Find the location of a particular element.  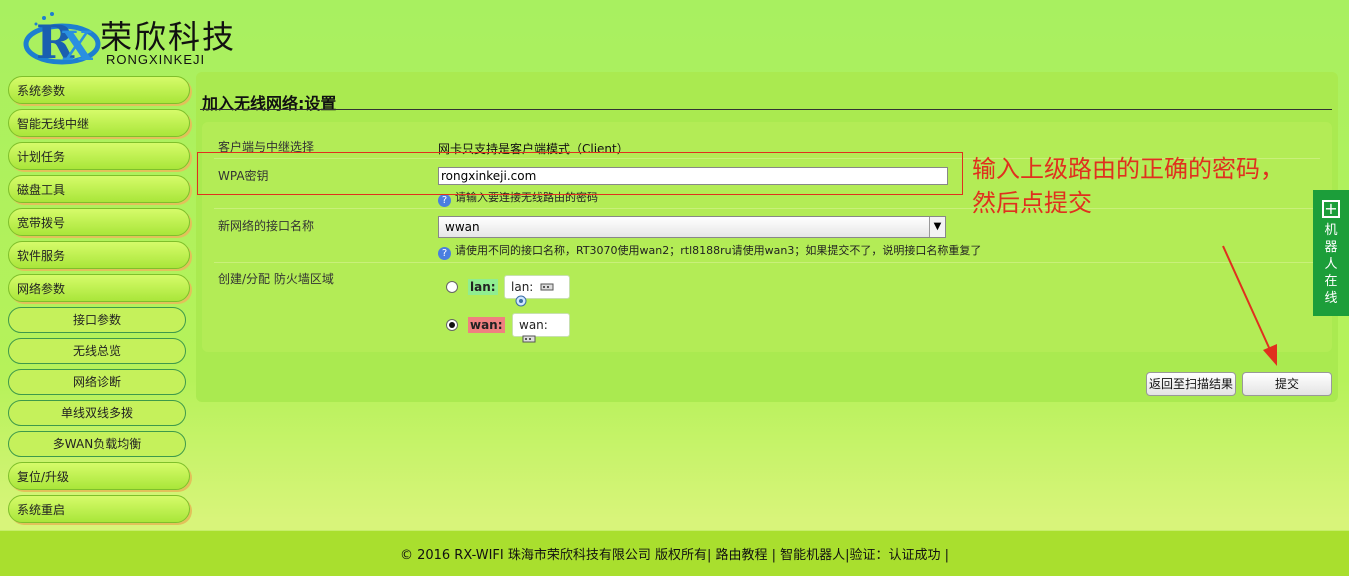

svg-text: X is located at coordinates (77, 45).